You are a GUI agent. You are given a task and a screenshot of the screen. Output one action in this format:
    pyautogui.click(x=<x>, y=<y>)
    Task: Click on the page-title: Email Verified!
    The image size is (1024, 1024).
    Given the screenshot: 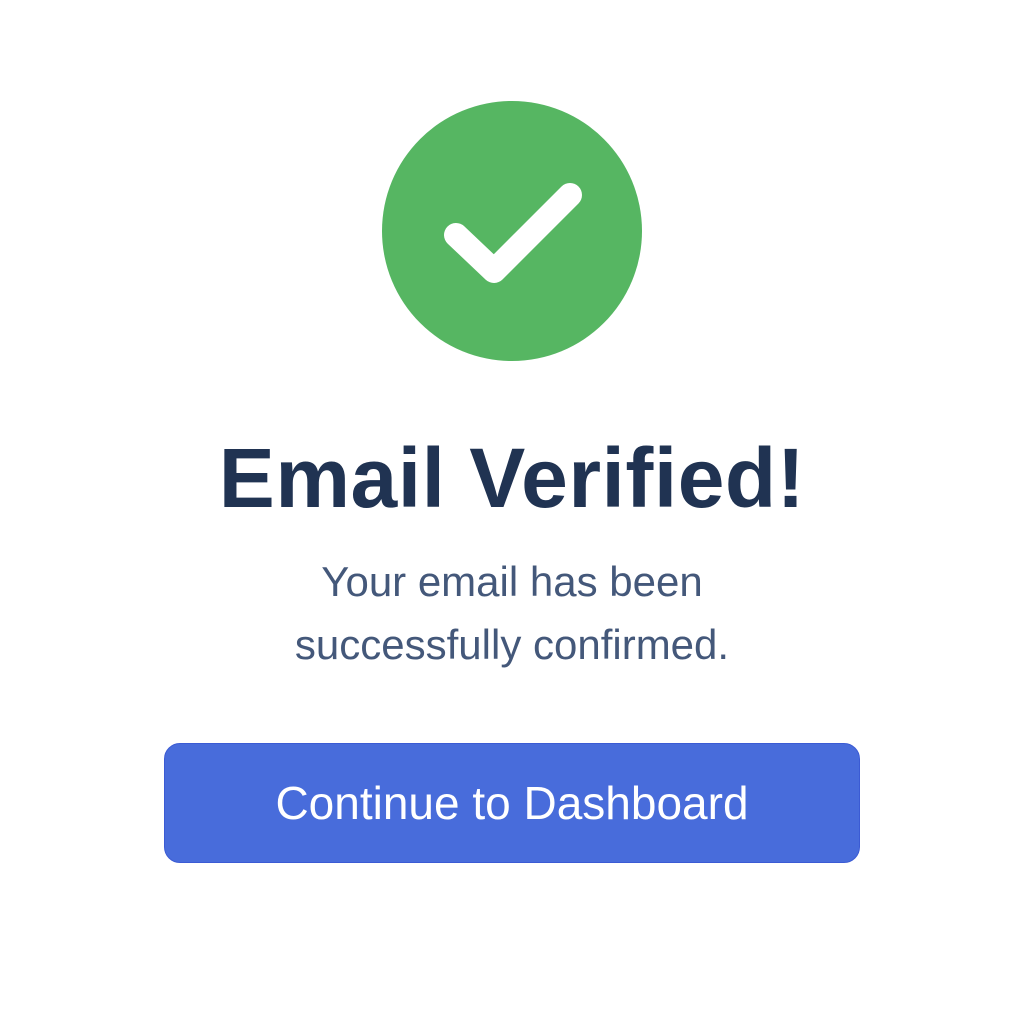 What is the action you would take?
    pyautogui.click(x=512, y=478)
    